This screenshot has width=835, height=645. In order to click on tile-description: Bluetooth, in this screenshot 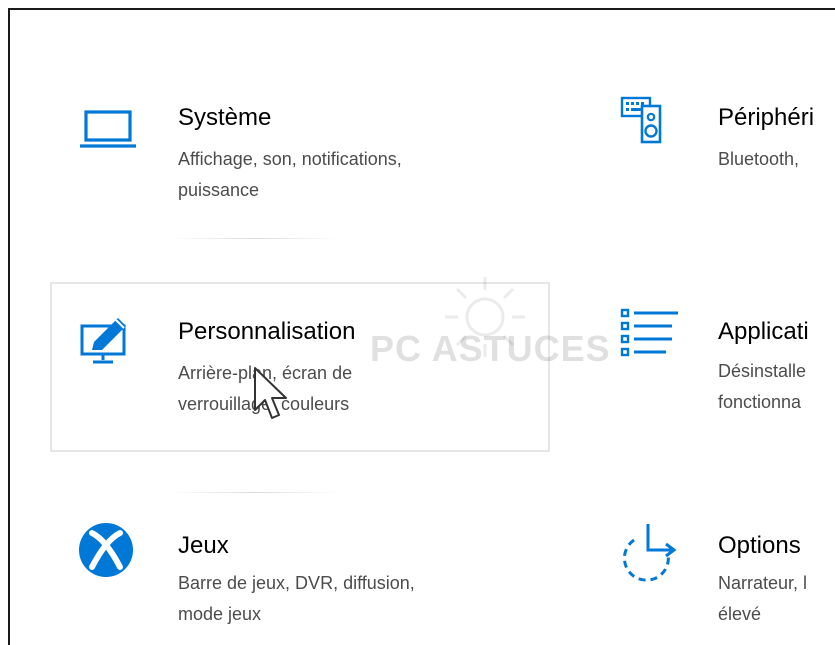, I will do `click(759, 159)`.